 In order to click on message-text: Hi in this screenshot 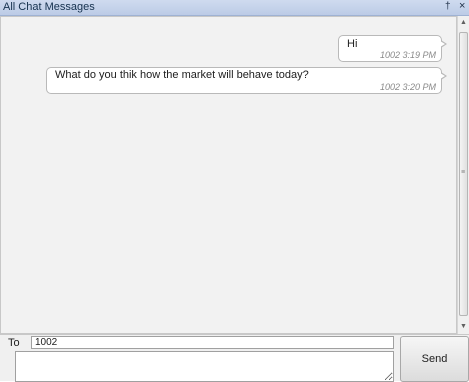, I will do `click(352, 44)`.